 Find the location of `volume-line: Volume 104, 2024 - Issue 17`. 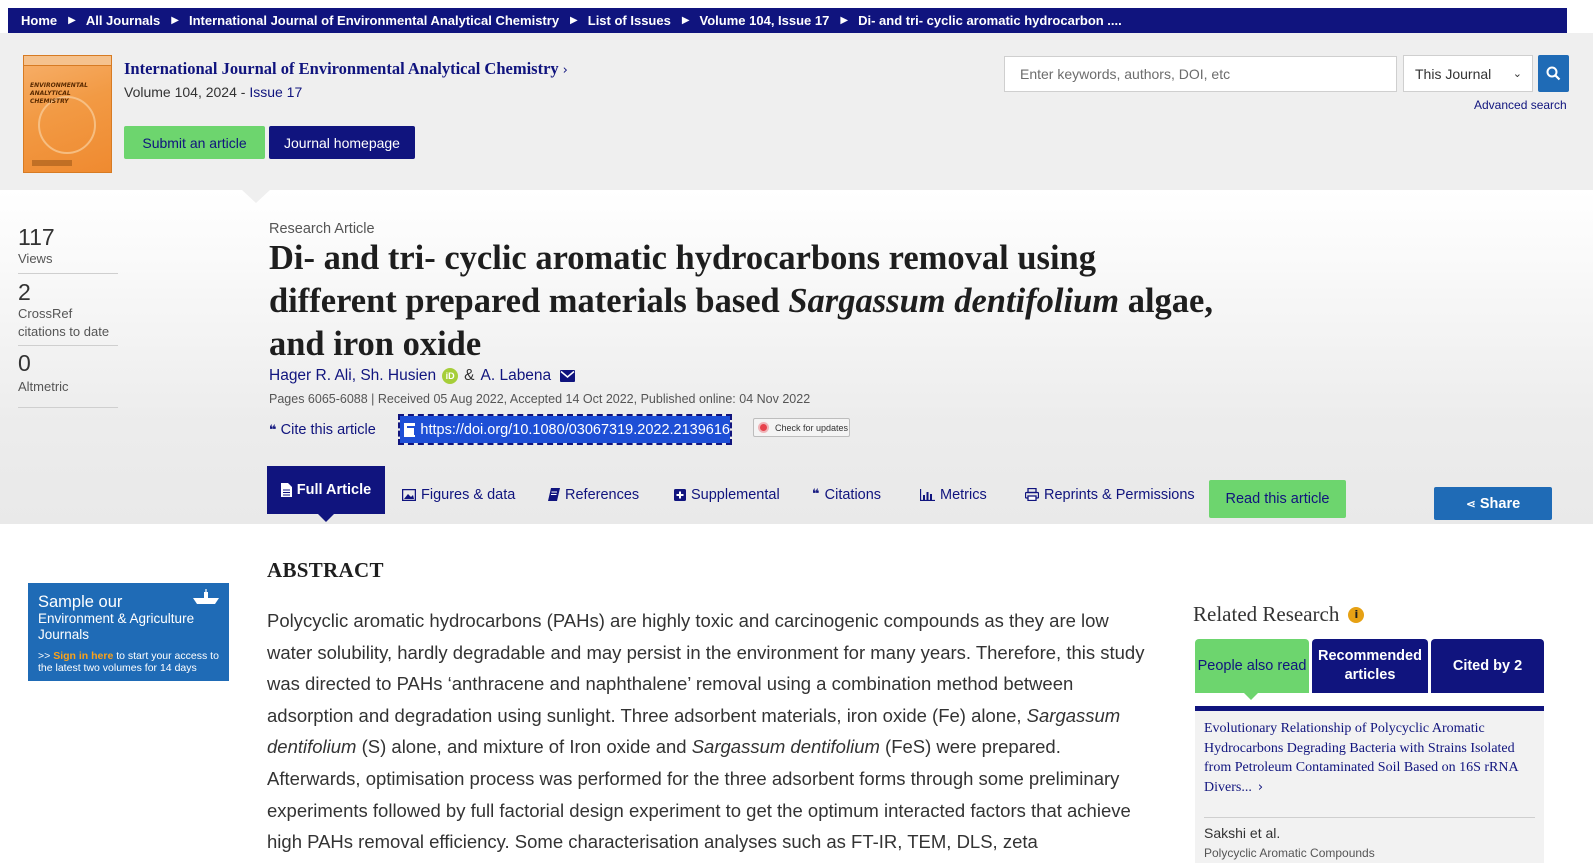

volume-line: Volume 104, 2024 - Issue 17 is located at coordinates (213, 92).